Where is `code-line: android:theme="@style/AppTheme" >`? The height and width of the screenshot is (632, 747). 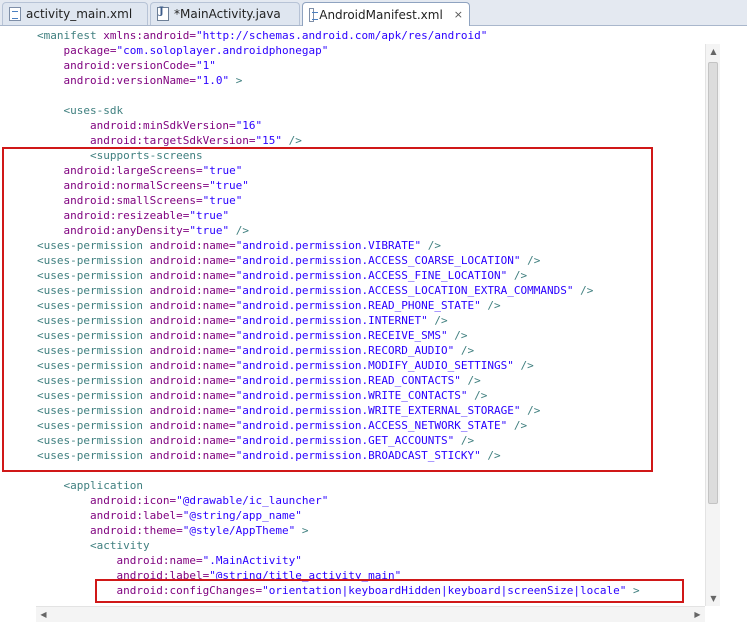 code-line: android:theme="@style/AppTheme" > is located at coordinates (338, 530).